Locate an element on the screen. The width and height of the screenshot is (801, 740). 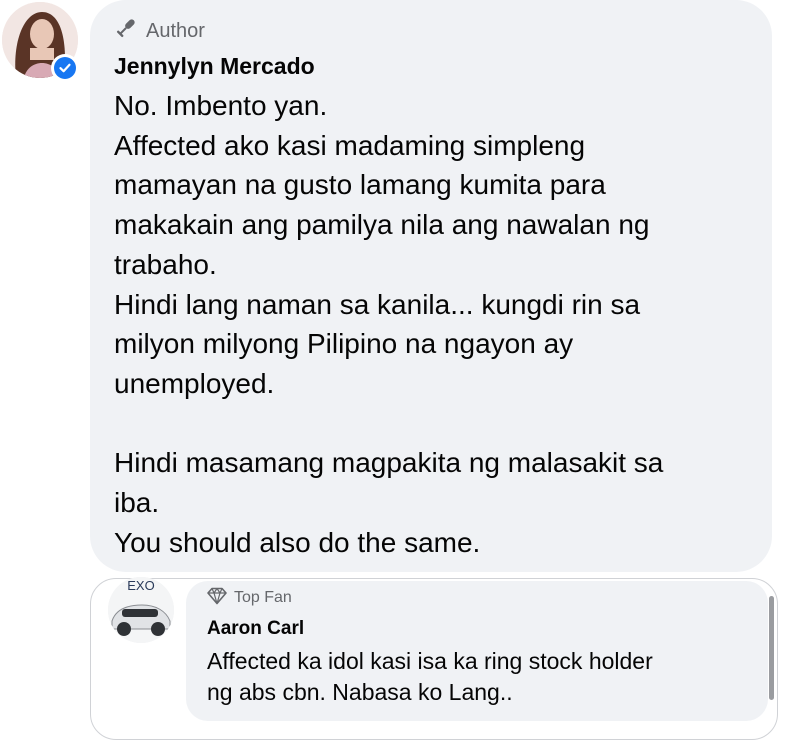
author-badge-label: Author is located at coordinates (175, 30).